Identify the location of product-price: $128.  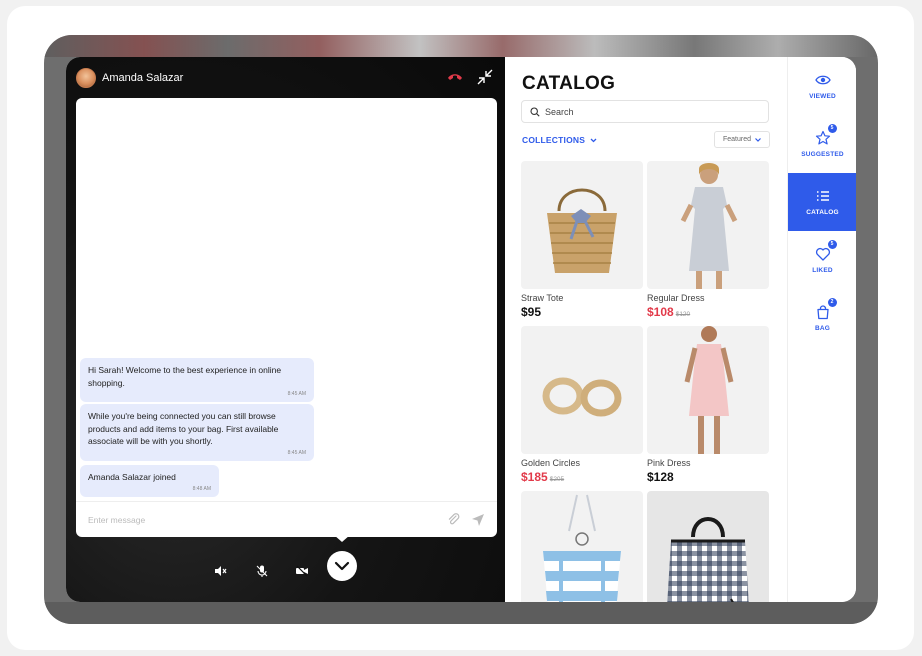
(708, 477).